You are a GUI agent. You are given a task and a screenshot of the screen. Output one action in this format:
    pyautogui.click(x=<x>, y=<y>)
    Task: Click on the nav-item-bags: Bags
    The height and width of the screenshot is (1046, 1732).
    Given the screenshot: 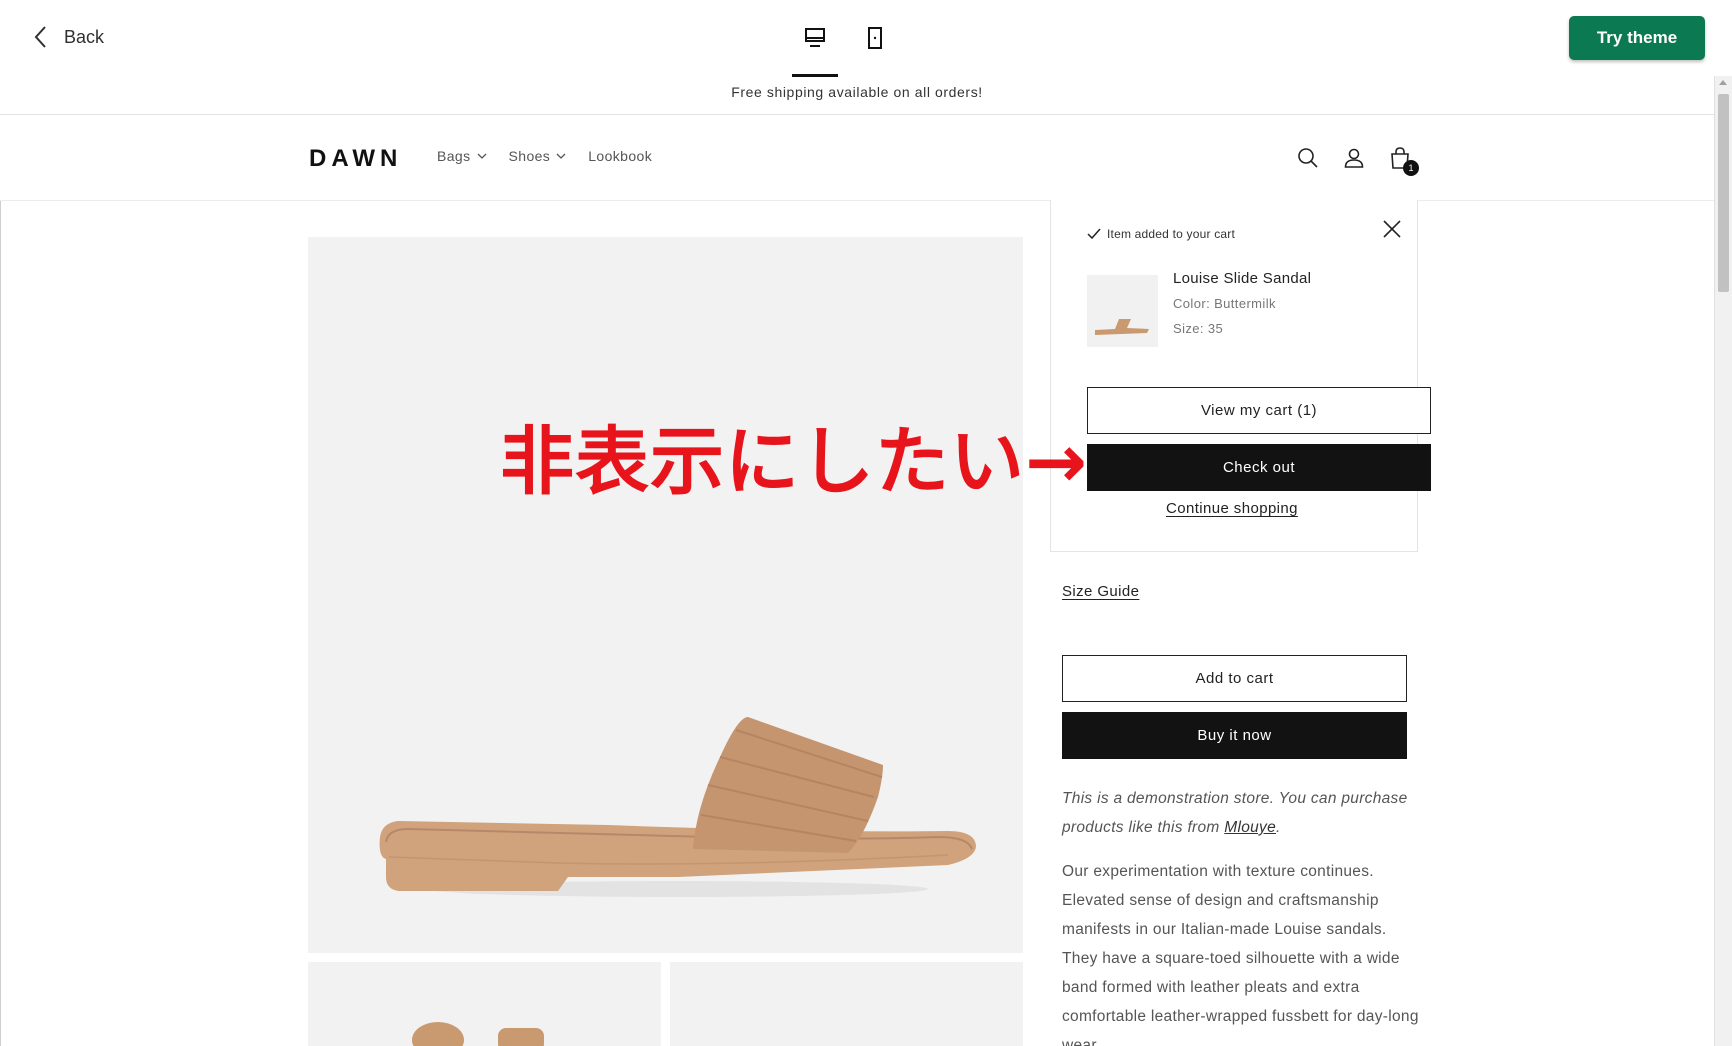 What is the action you would take?
    pyautogui.click(x=462, y=156)
    